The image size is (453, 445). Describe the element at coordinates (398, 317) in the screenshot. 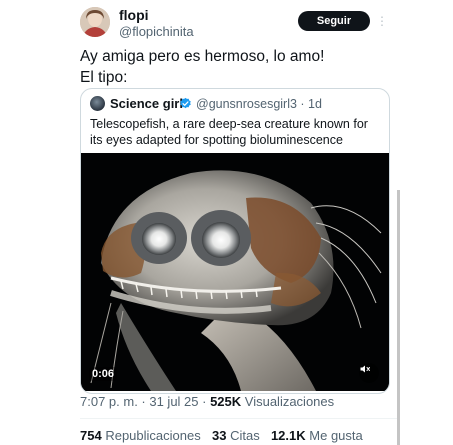

I see `scrollbar-thumb` at that location.